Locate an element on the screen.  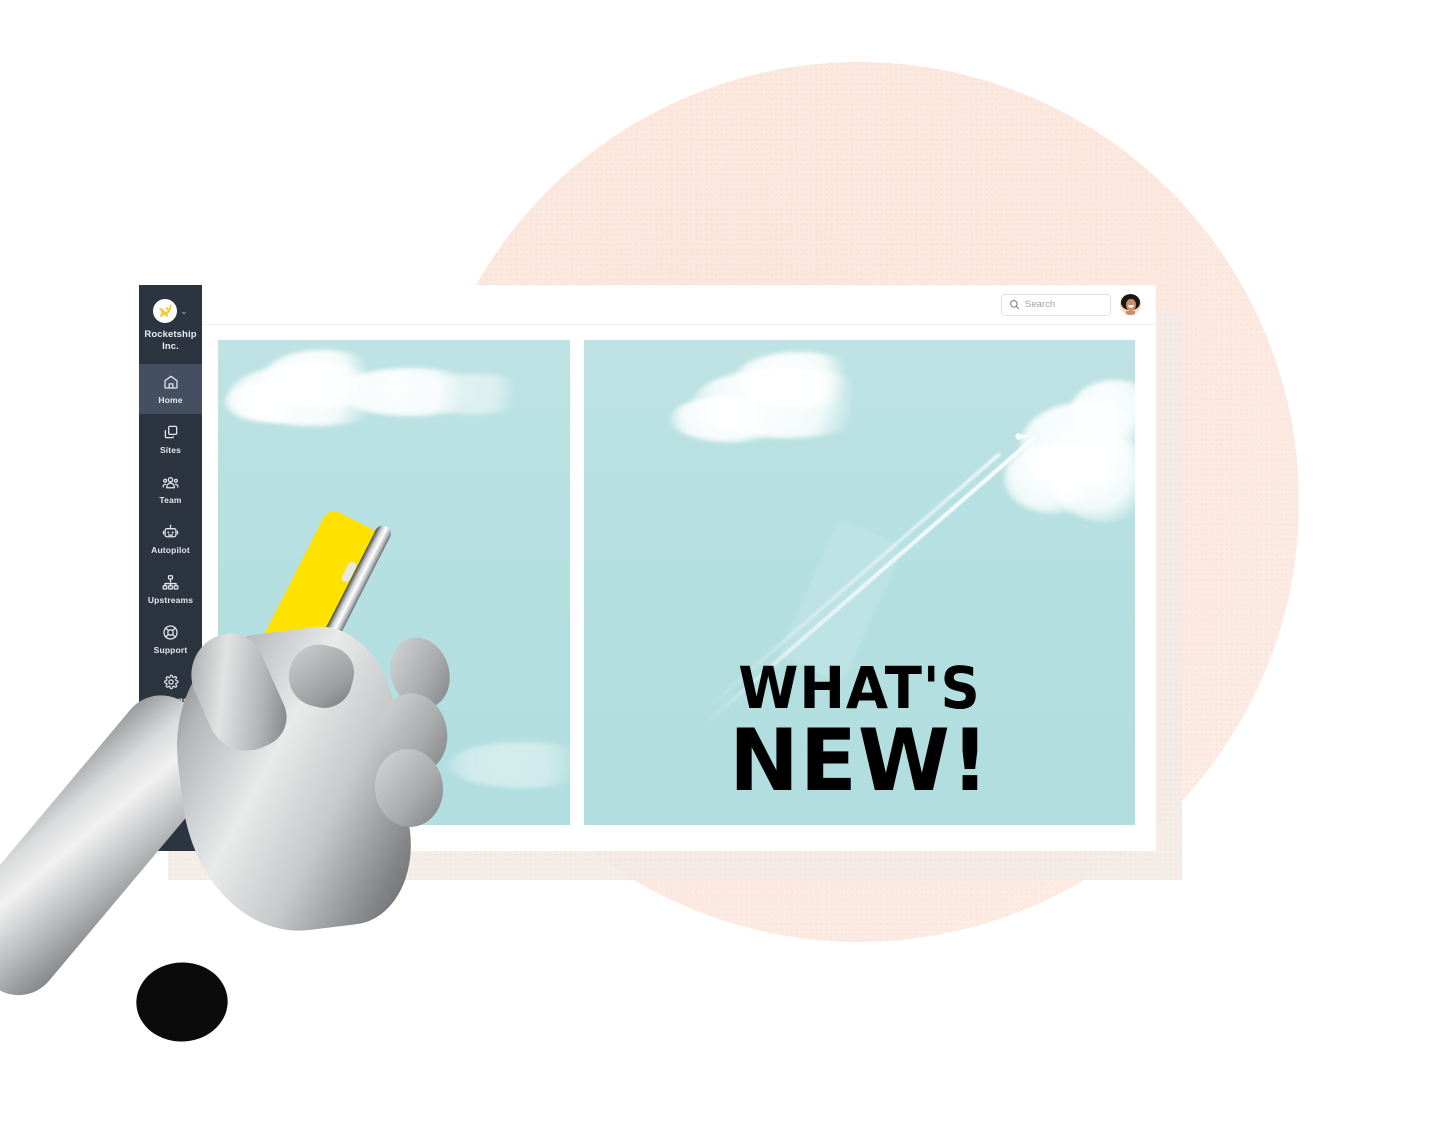
sidebar-item-support: Support is located at coordinates (170, 639).